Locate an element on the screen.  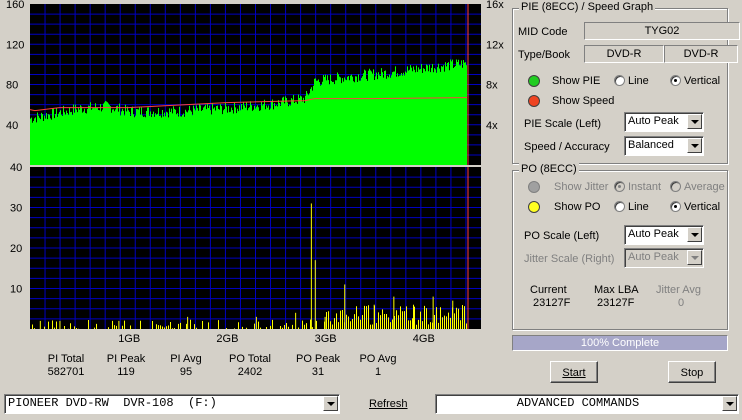
speed-y-tick: 4x is located at coordinates (492, 126).